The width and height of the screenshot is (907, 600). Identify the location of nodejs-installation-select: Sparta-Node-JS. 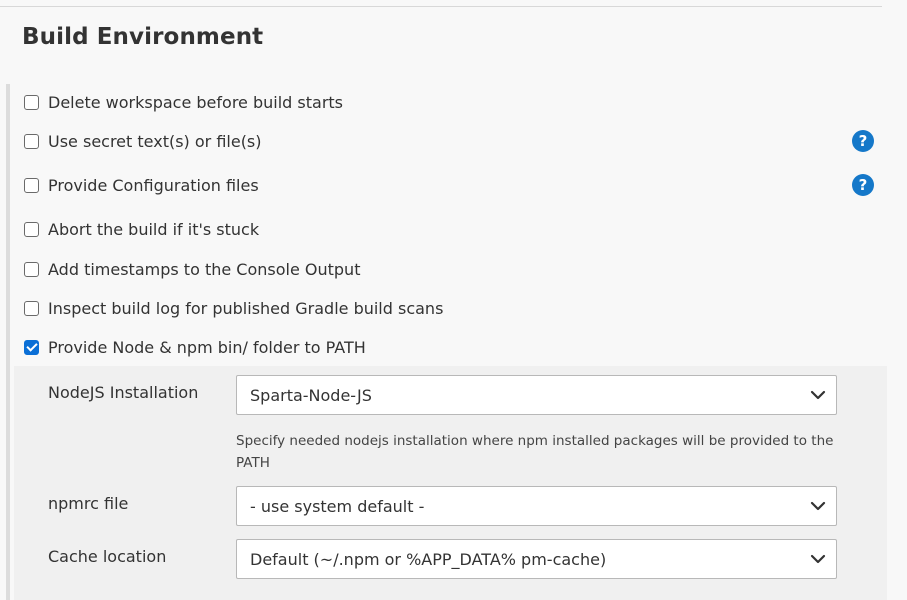
(536, 395).